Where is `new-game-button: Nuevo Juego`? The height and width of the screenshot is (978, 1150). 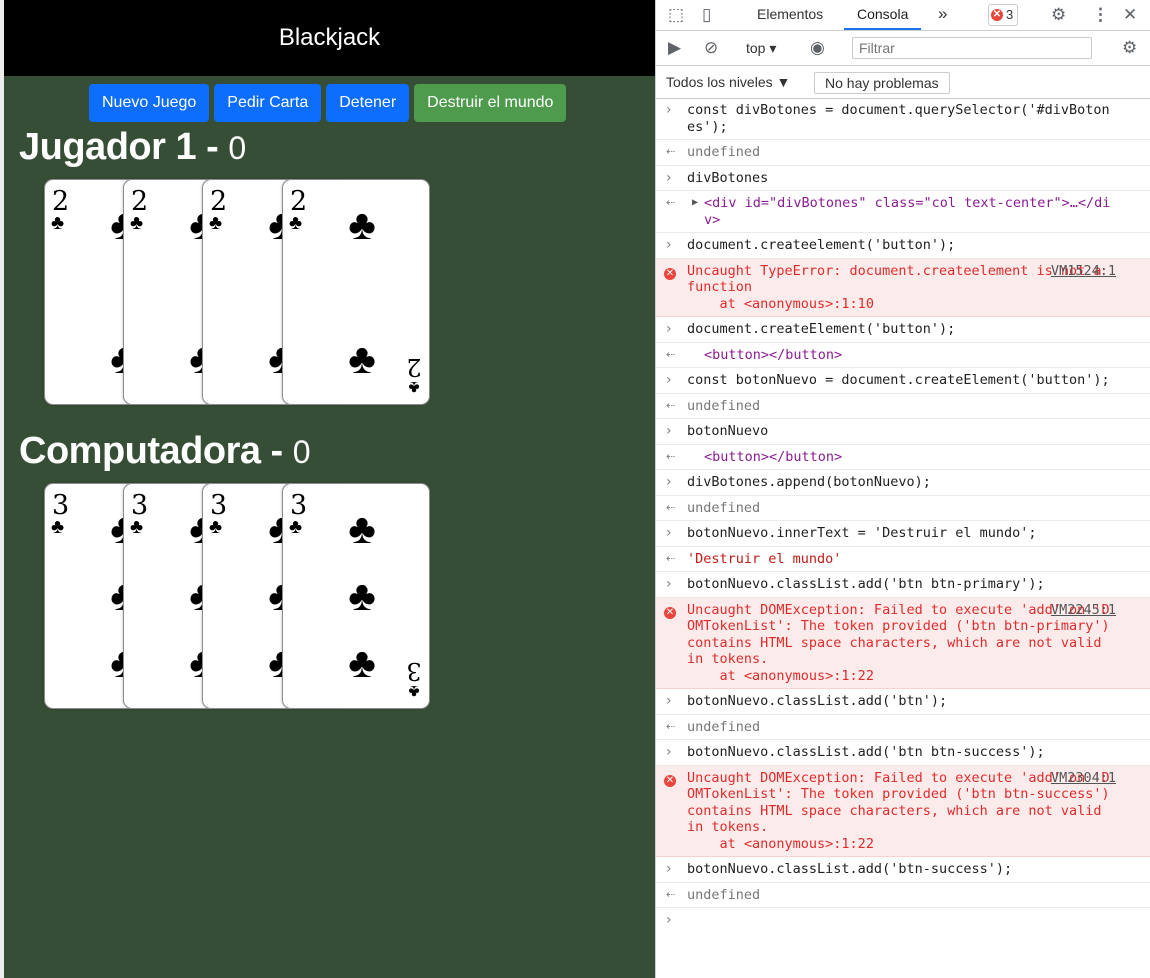
new-game-button: Nuevo Juego is located at coordinates (149, 103).